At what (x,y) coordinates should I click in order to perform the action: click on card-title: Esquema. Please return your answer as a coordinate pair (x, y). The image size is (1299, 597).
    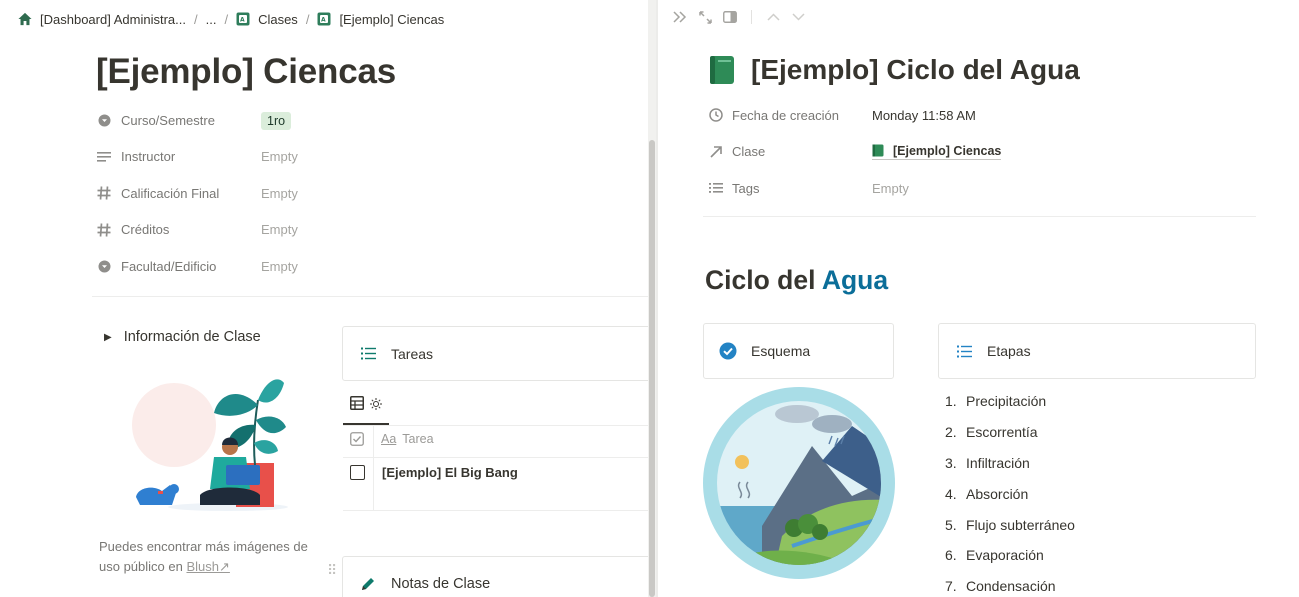
    Looking at the image, I should click on (781, 351).